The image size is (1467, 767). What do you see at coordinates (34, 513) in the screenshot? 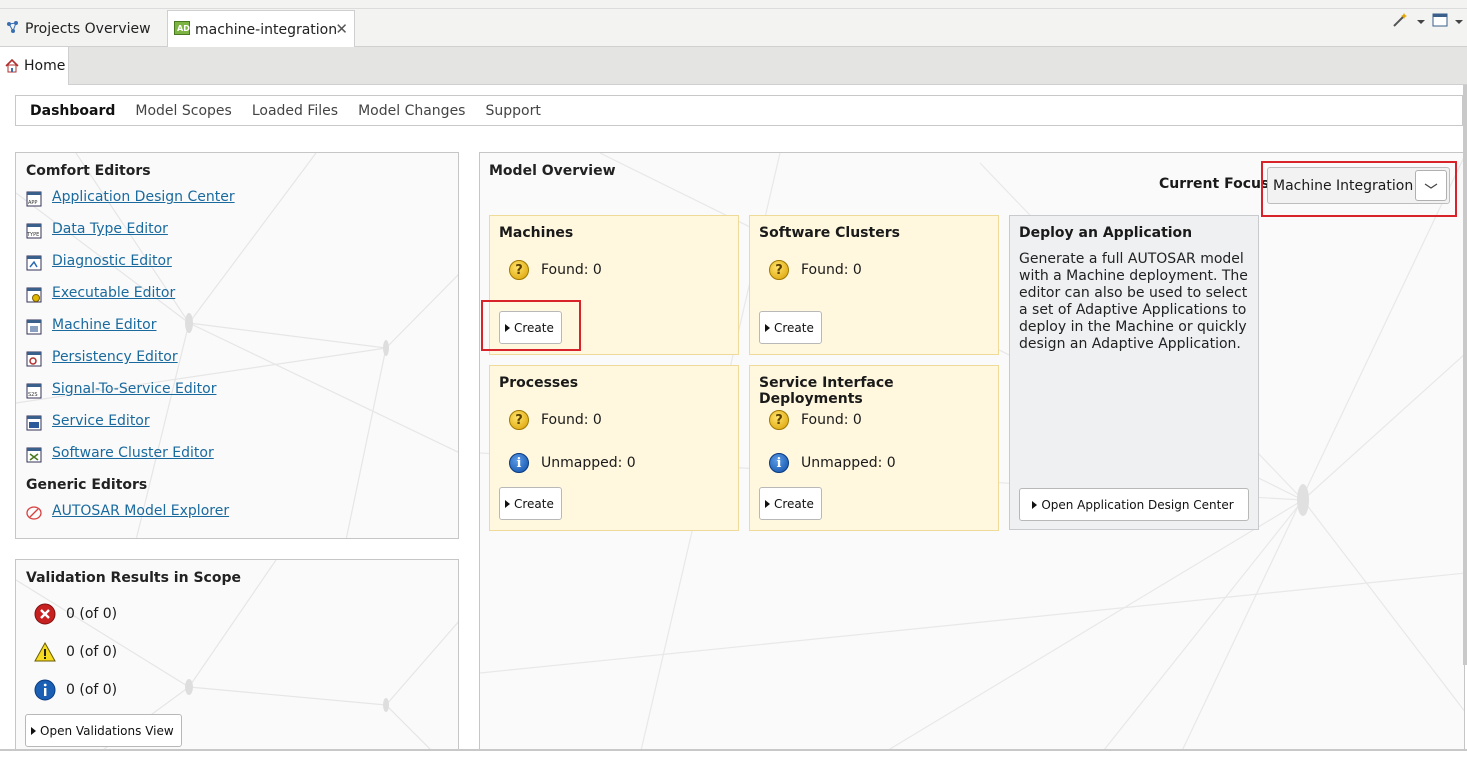
I see `autosar-explorer-icon` at bounding box center [34, 513].